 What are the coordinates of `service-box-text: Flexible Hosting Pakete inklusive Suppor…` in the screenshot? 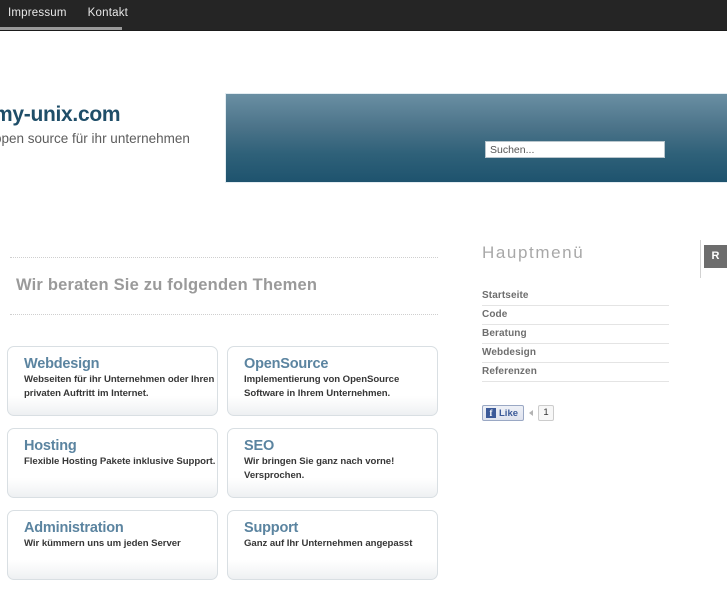 It's located at (120, 461).